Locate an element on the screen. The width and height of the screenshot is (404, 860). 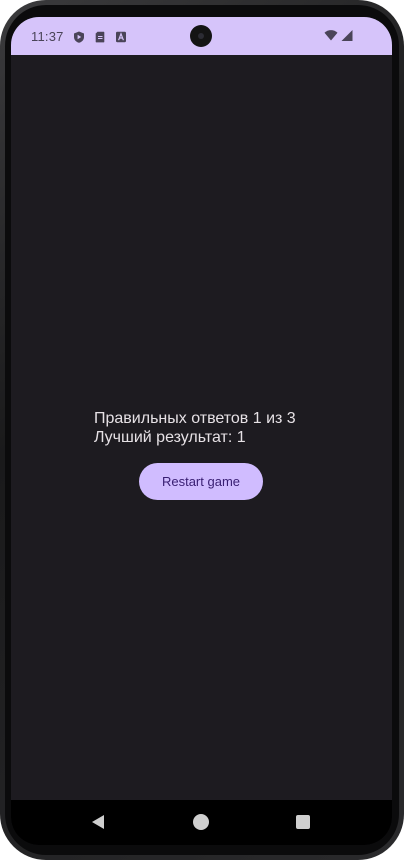
restart-game-button: Restart game is located at coordinates (201, 481).